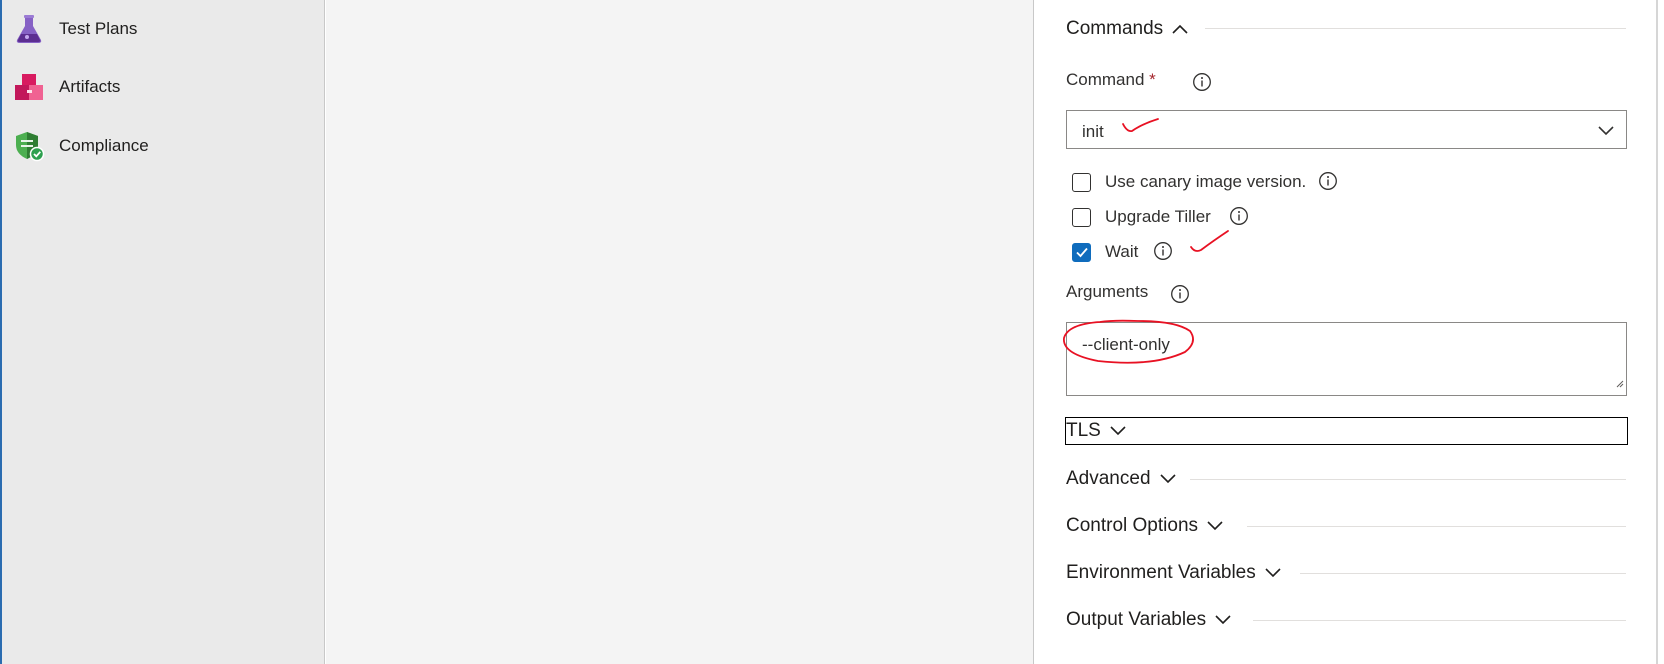 This screenshot has height=664, width=1664. What do you see at coordinates (1121, 252) in the screenshot?
I see `checkbox-label: Wait` at bounding box center [1121, 252].